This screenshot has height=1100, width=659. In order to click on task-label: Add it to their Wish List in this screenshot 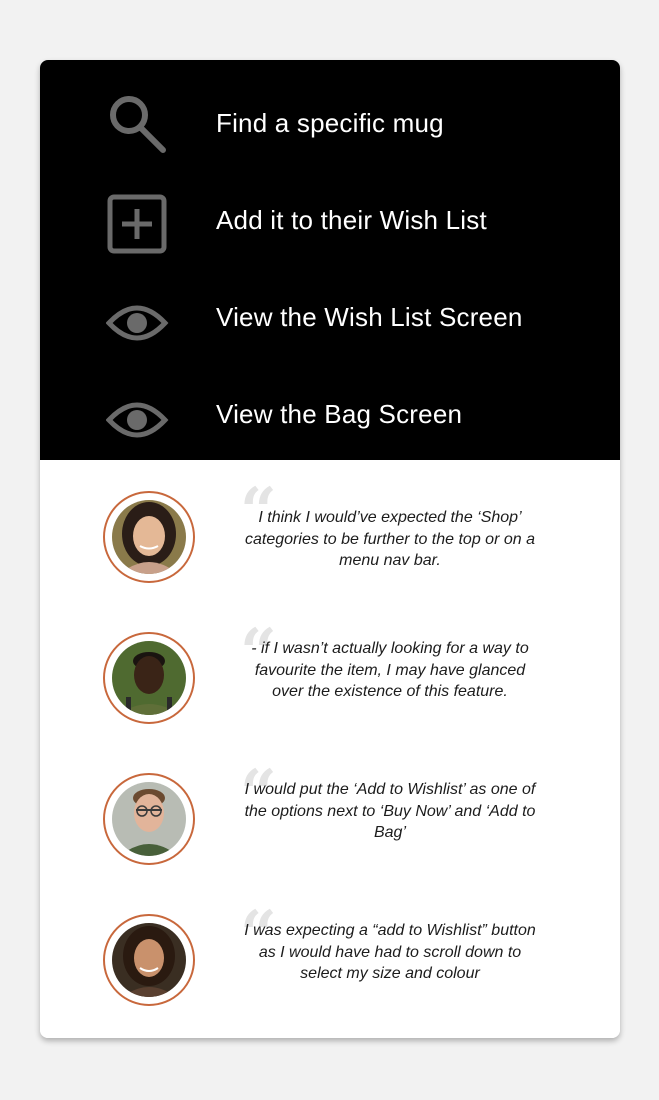, I will do `click(351, 220)`.